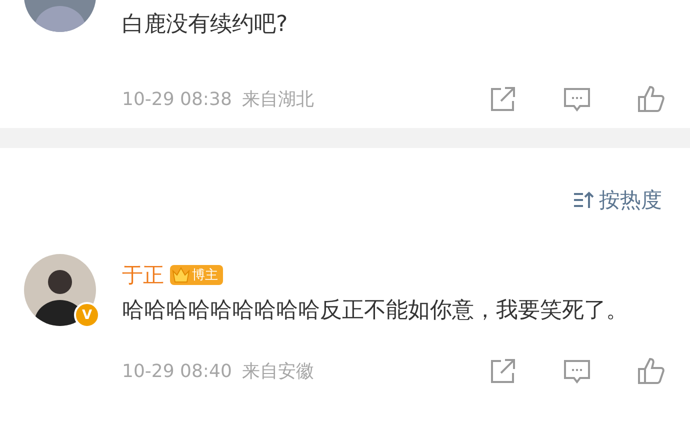 The width and height of the screenshot is (690, 424). I want to click on comment-text: 白鹿没有续约吧?, so click(205, 25).